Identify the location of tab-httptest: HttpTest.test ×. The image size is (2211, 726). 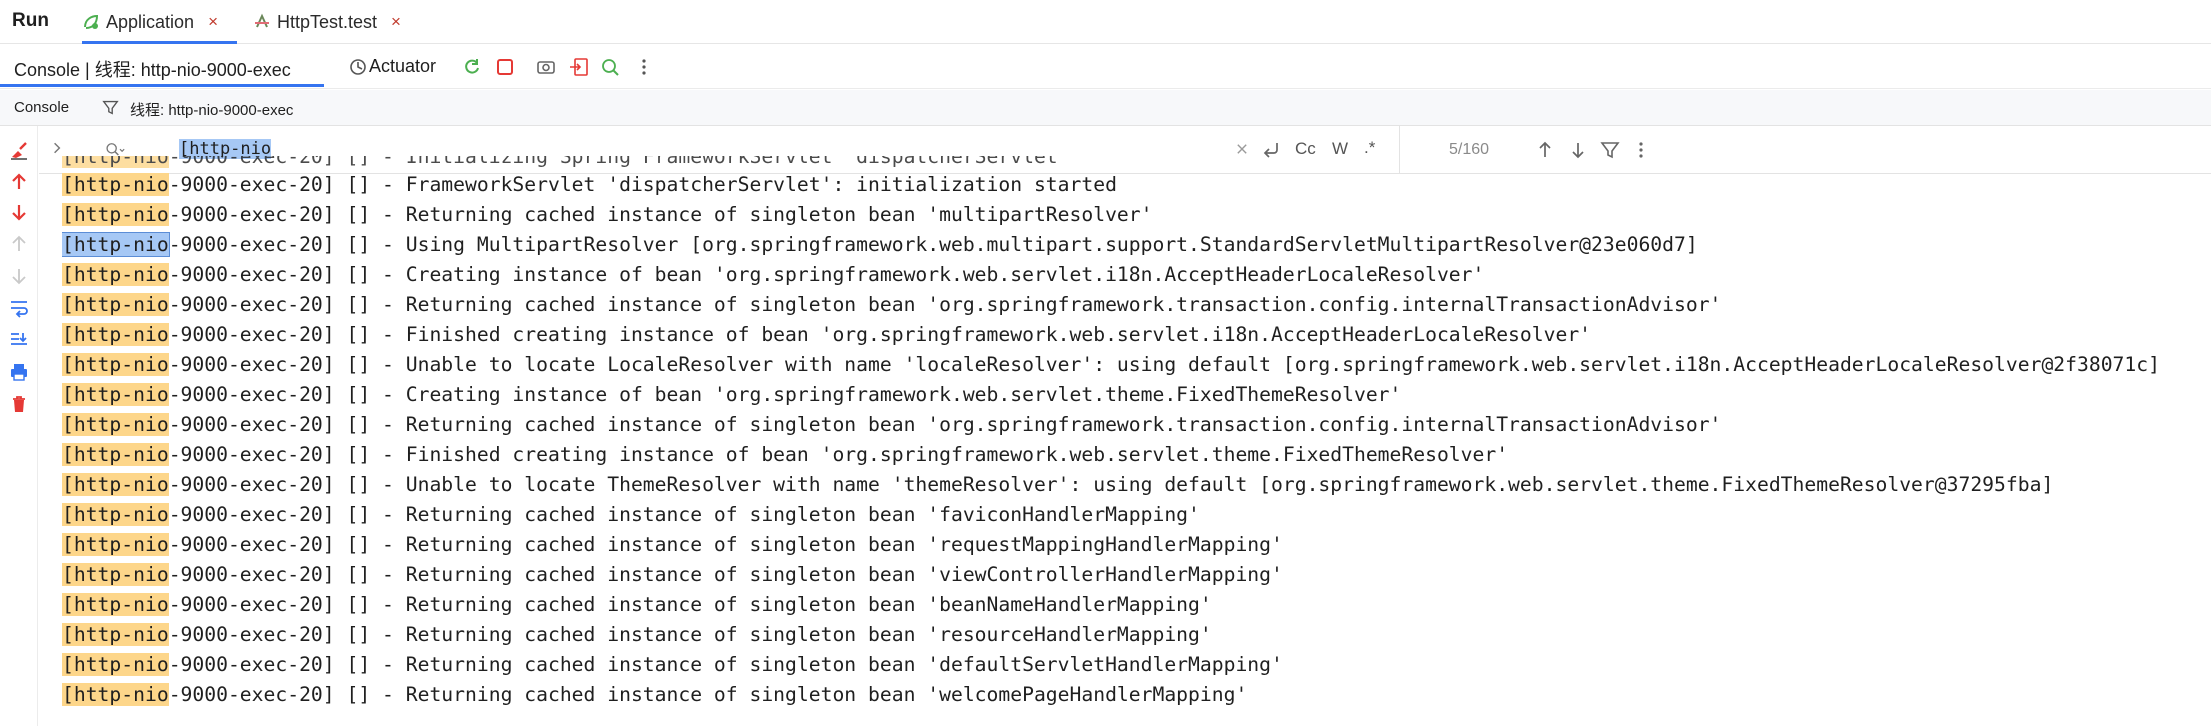
(327, 22).